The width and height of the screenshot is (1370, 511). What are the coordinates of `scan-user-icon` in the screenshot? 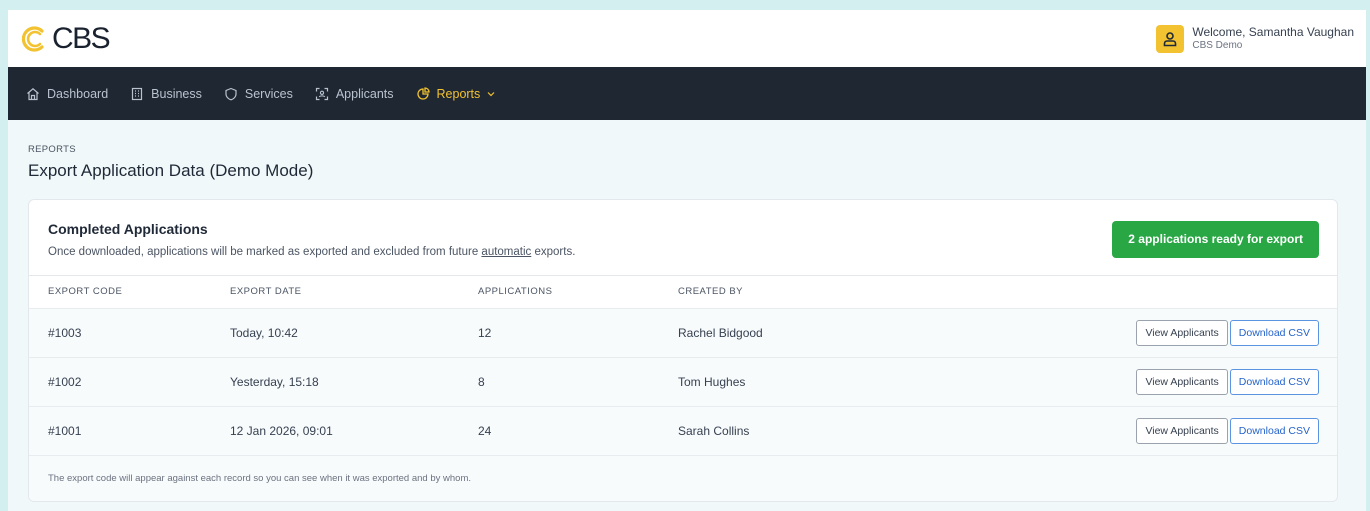 It's located at (321, 93).